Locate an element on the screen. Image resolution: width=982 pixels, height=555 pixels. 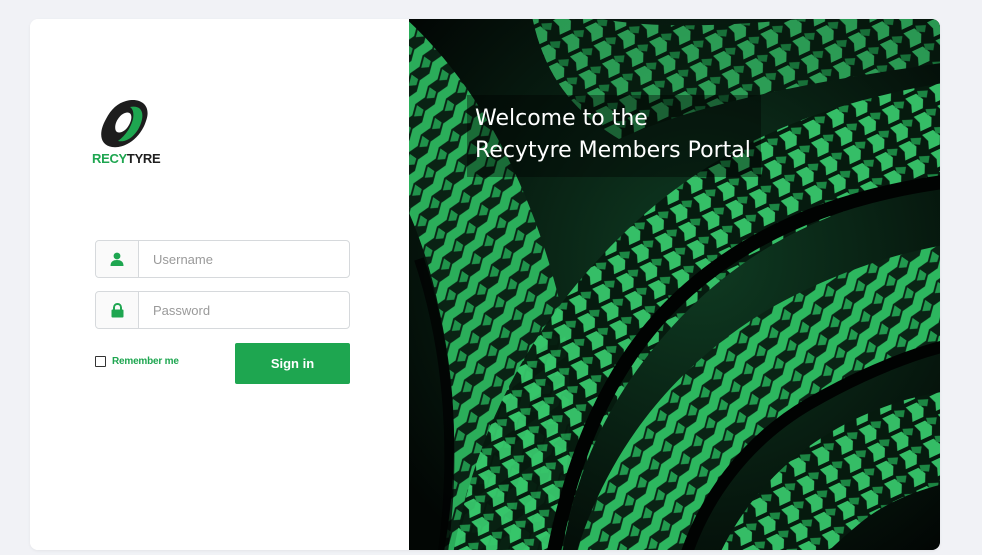
logo-text-tyre: TYRE is located at coordinates (143, 158).